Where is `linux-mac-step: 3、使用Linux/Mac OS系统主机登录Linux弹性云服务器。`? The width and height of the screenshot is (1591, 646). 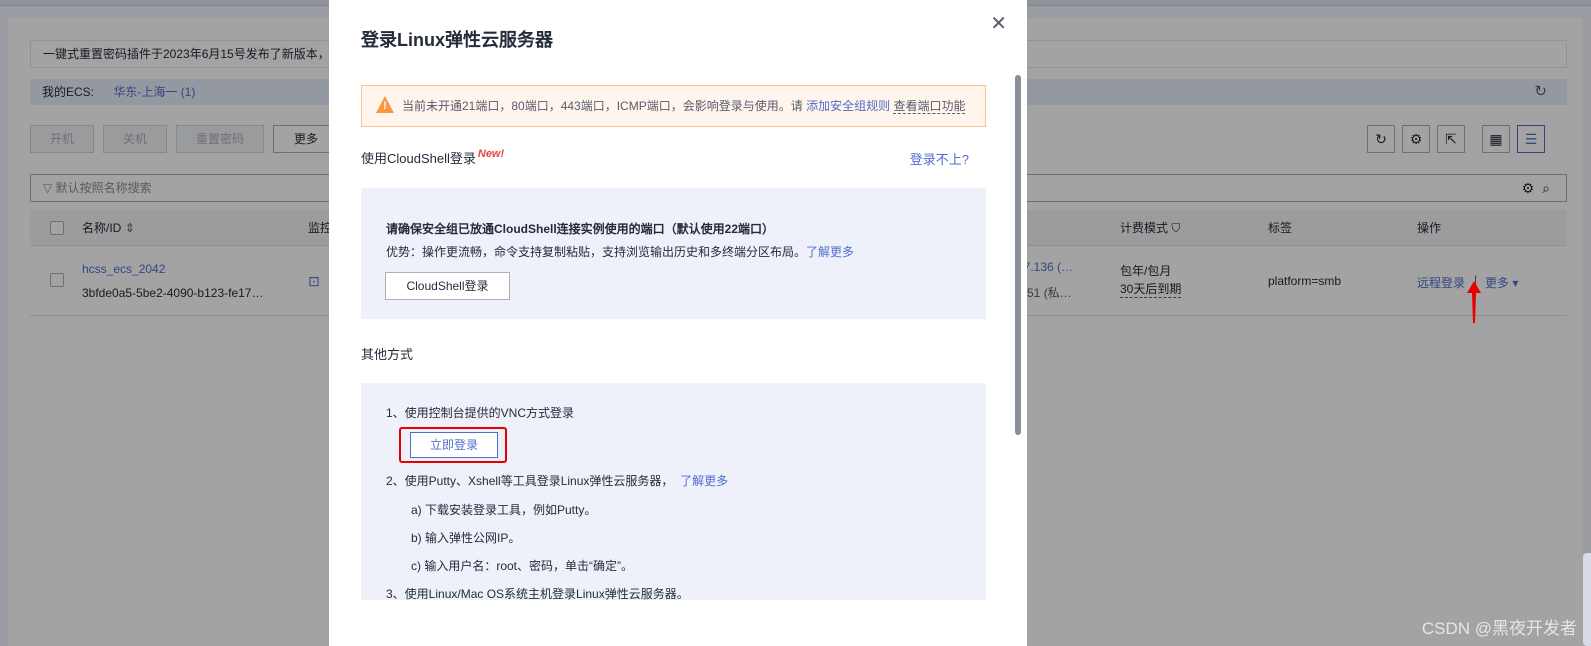 linux-mac-step: 3、使用Linux/Mac OS系统主机登录Linux弹性云服务器。 is located at coordinates (537, 594).